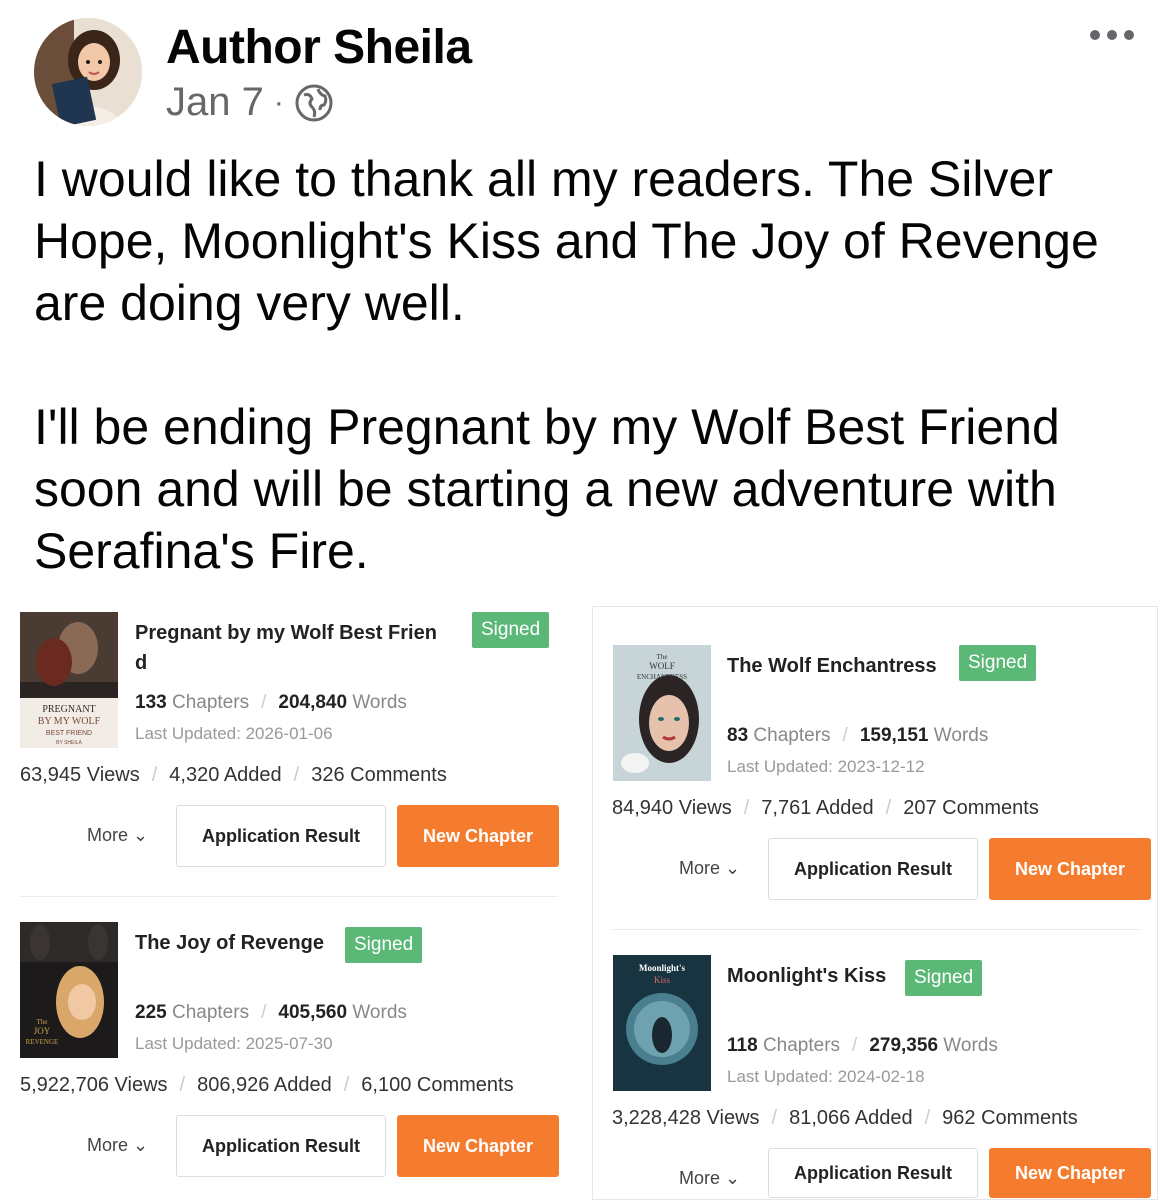  I want to click on globe-icon, so click(314, 103).